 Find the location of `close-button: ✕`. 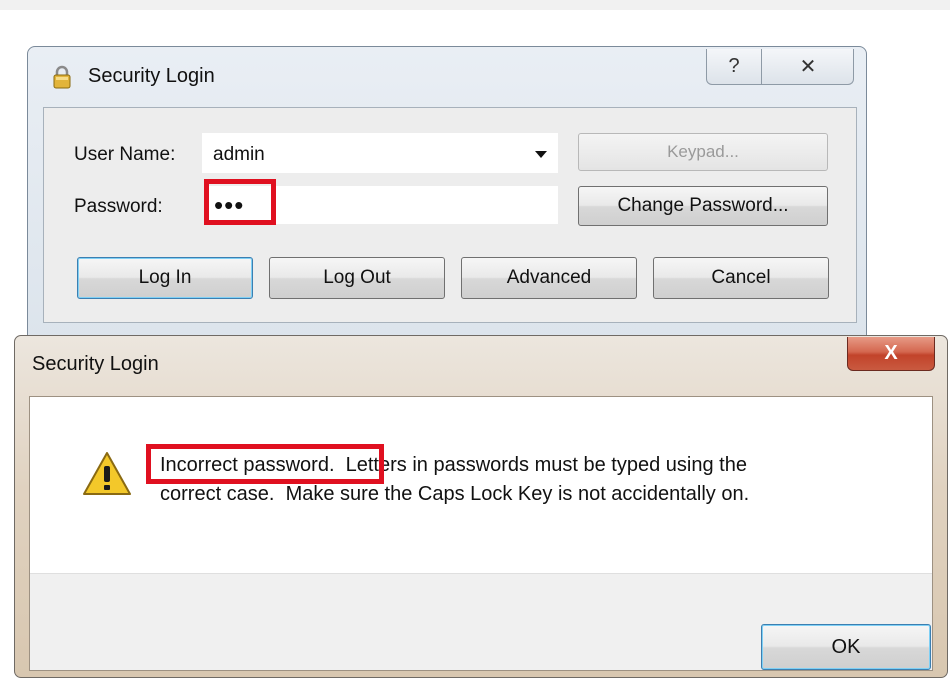

close-button: ✕ is located at coordinates (808, 66).